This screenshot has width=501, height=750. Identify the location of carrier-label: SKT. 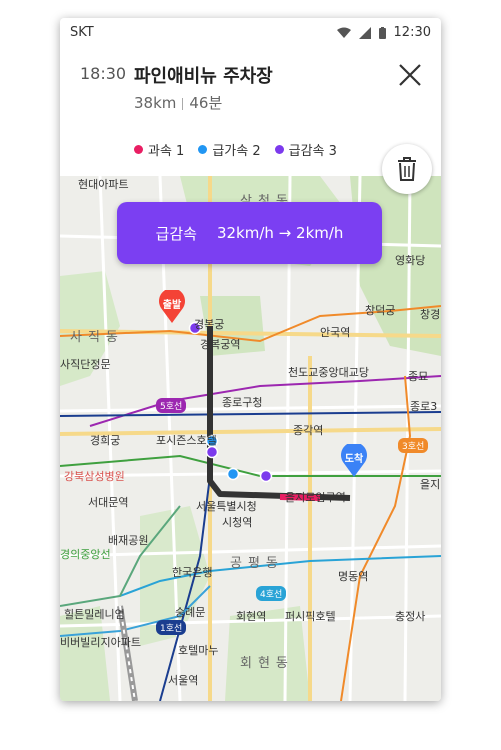
(82, 32).